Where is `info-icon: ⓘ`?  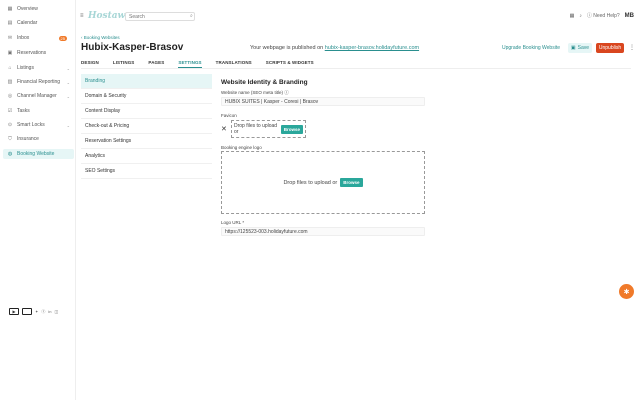 info-icon: ⓘ is located at coordinates (286, 92).